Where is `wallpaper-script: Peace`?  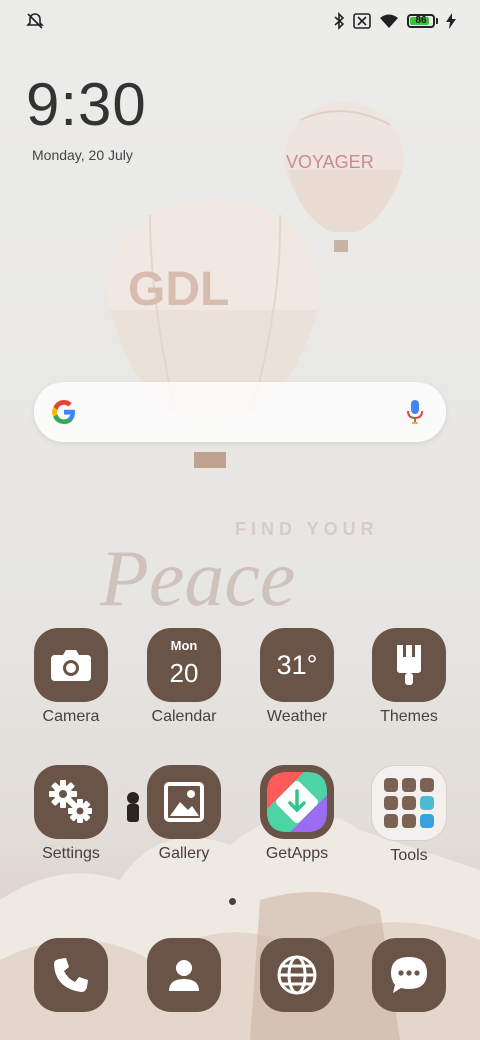
wallpaper-script: Peace is located at coordinates (197, 579).